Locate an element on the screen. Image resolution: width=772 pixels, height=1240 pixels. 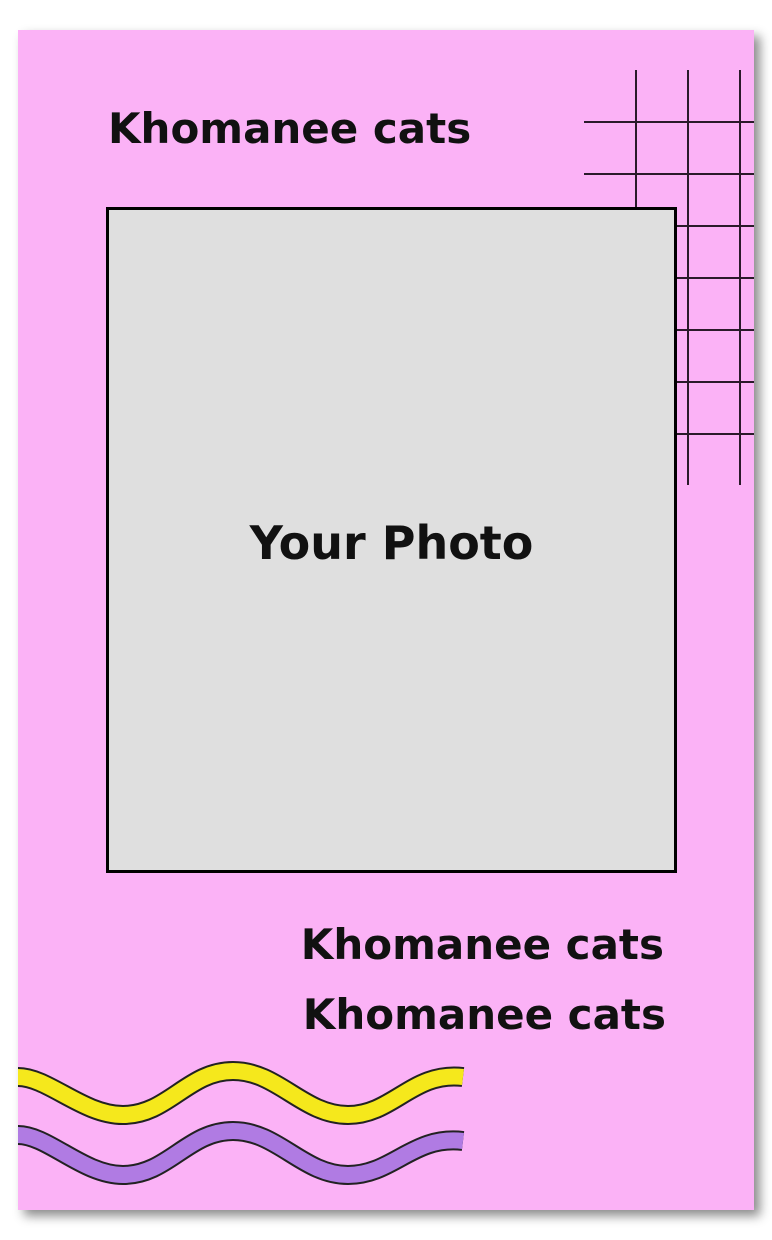
title-bottom-2: Khomanee cats is located at coordinates (484, 1014).